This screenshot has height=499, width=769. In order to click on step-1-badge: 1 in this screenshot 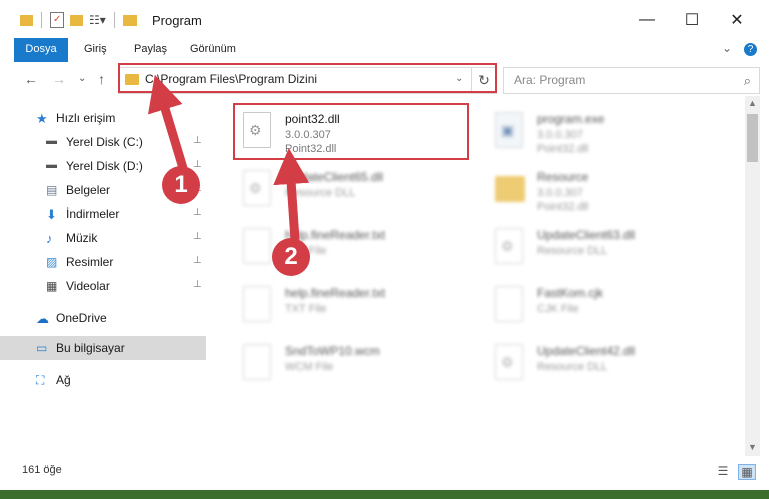, I will do `click(181, 185)`.